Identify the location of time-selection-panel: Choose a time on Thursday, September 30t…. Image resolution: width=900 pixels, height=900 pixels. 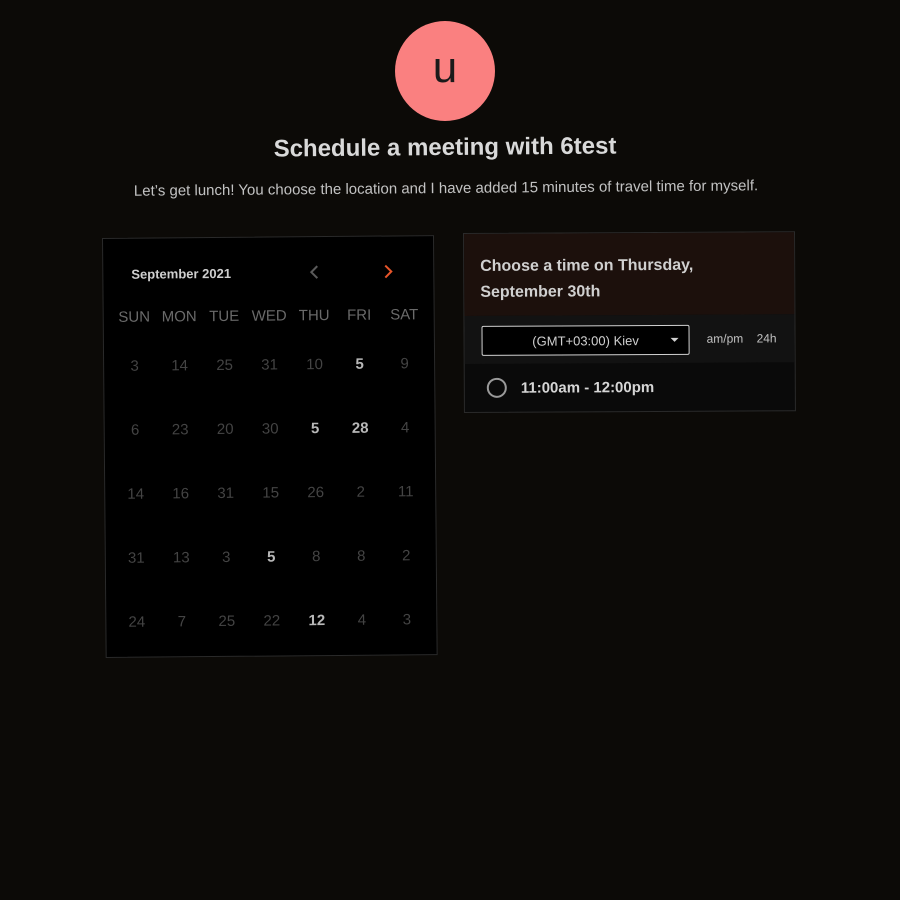
(629, 322).